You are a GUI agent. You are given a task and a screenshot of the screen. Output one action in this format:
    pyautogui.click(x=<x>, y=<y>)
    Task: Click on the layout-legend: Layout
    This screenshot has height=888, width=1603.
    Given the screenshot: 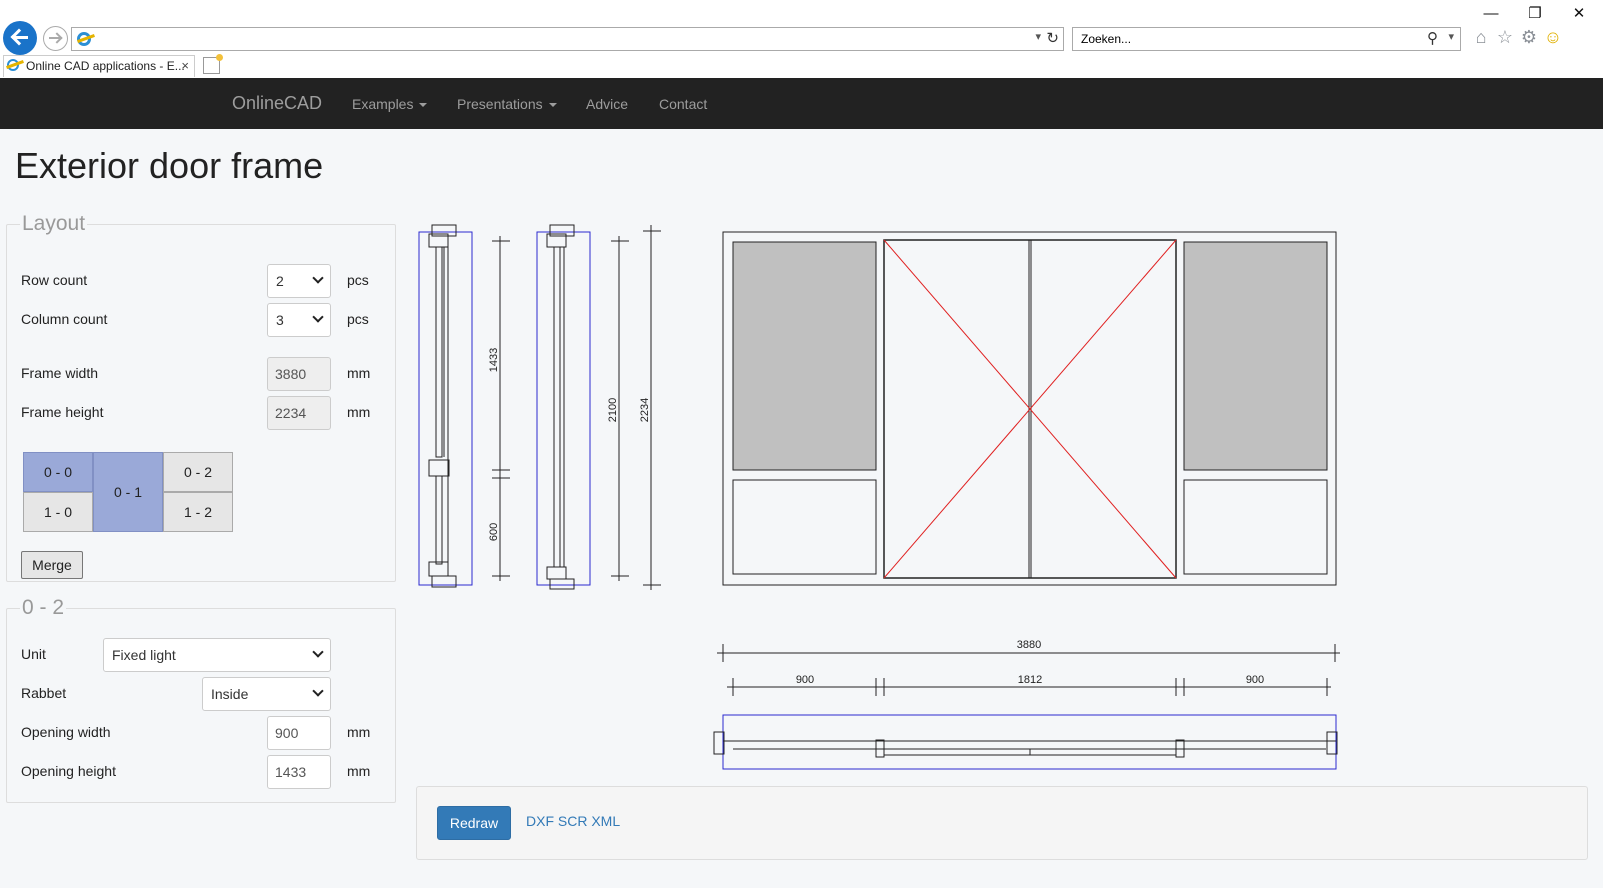 What is the action you would take?
    pyautogui.click(x=54, y=223)
    